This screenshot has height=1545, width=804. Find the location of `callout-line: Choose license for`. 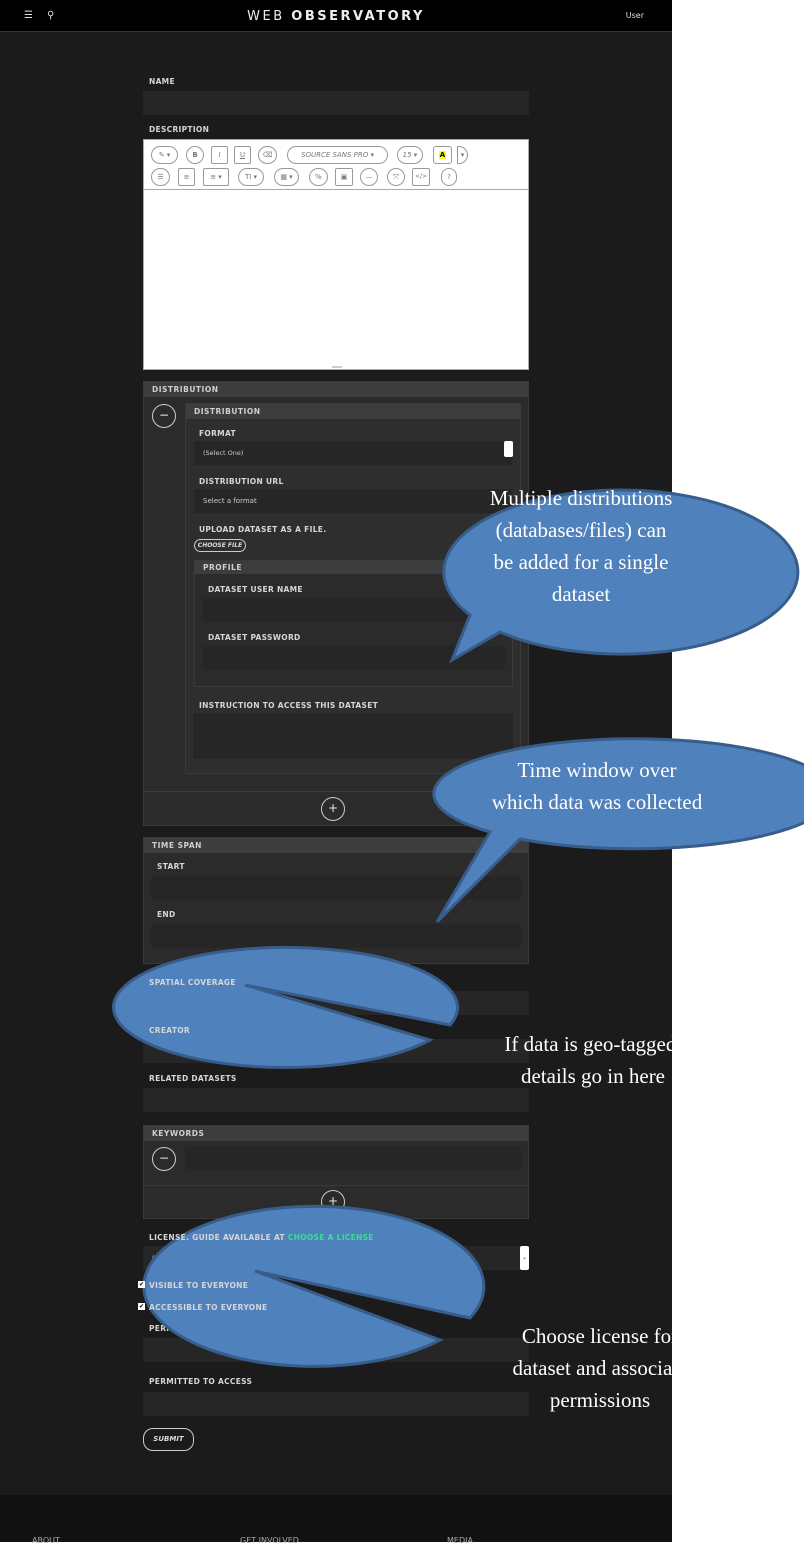

callout-line: Choose license for is located at coordinates (600, 1336).